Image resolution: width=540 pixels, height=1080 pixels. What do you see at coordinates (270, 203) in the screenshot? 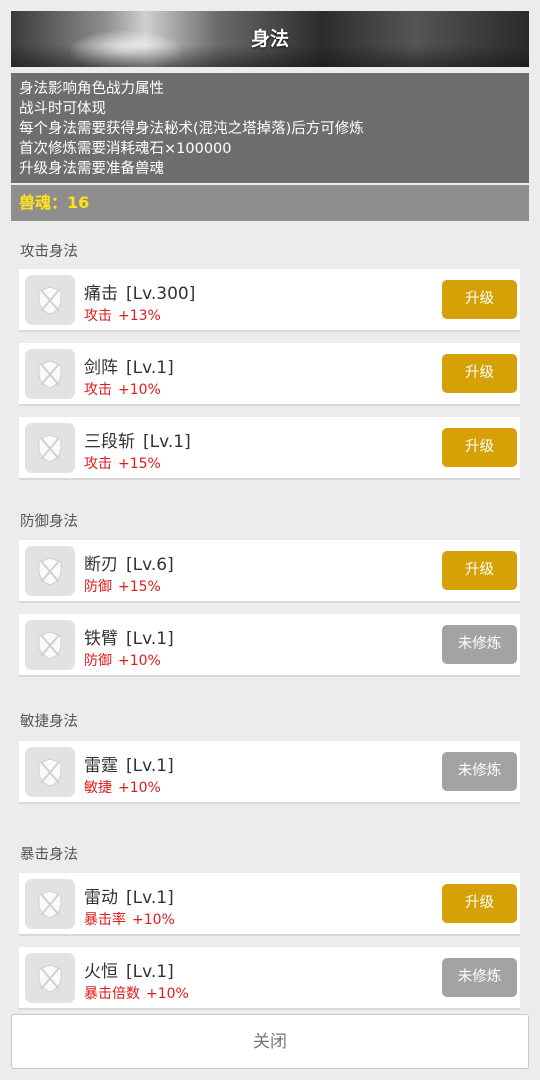
I see `beast-soul-count: 兽魂：16` at bounding box center [270, 203].